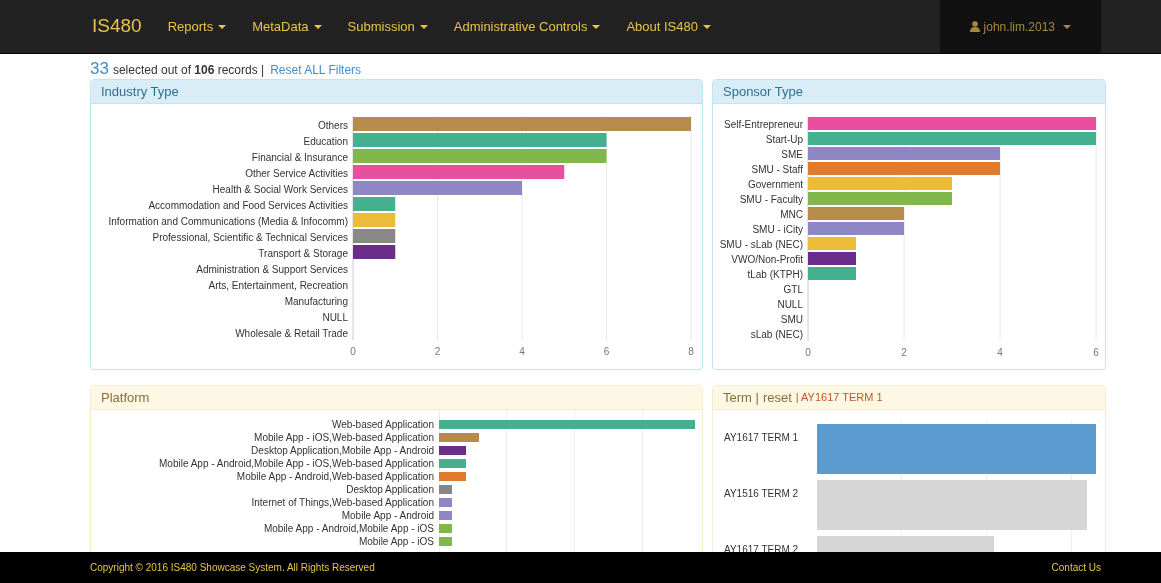 Image resolution: width=1161 pixels, height=583 pixels. I want to click on nav-menu: Administrative Controls, so click(527, 26).